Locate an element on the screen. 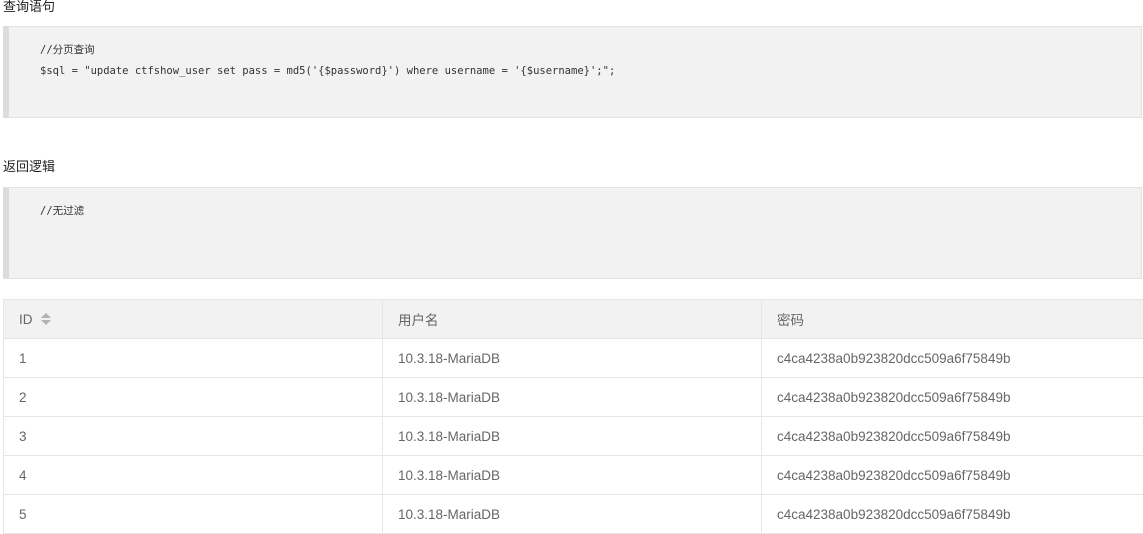 The width and height of the screenshot is (1143, 534). code-line: //分页查询 is located at coordinates (67, 50).